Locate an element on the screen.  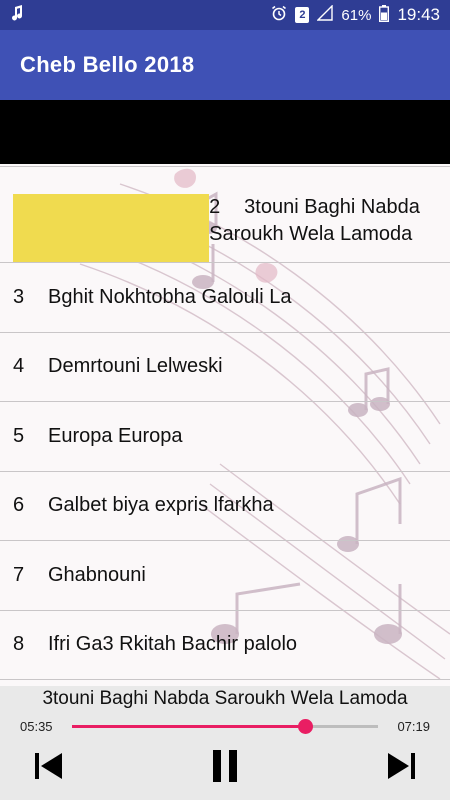
now-playing-title: 3touni Baghi Nabda Saroukh Wela Lamoda is located at coordinates (225, 698).